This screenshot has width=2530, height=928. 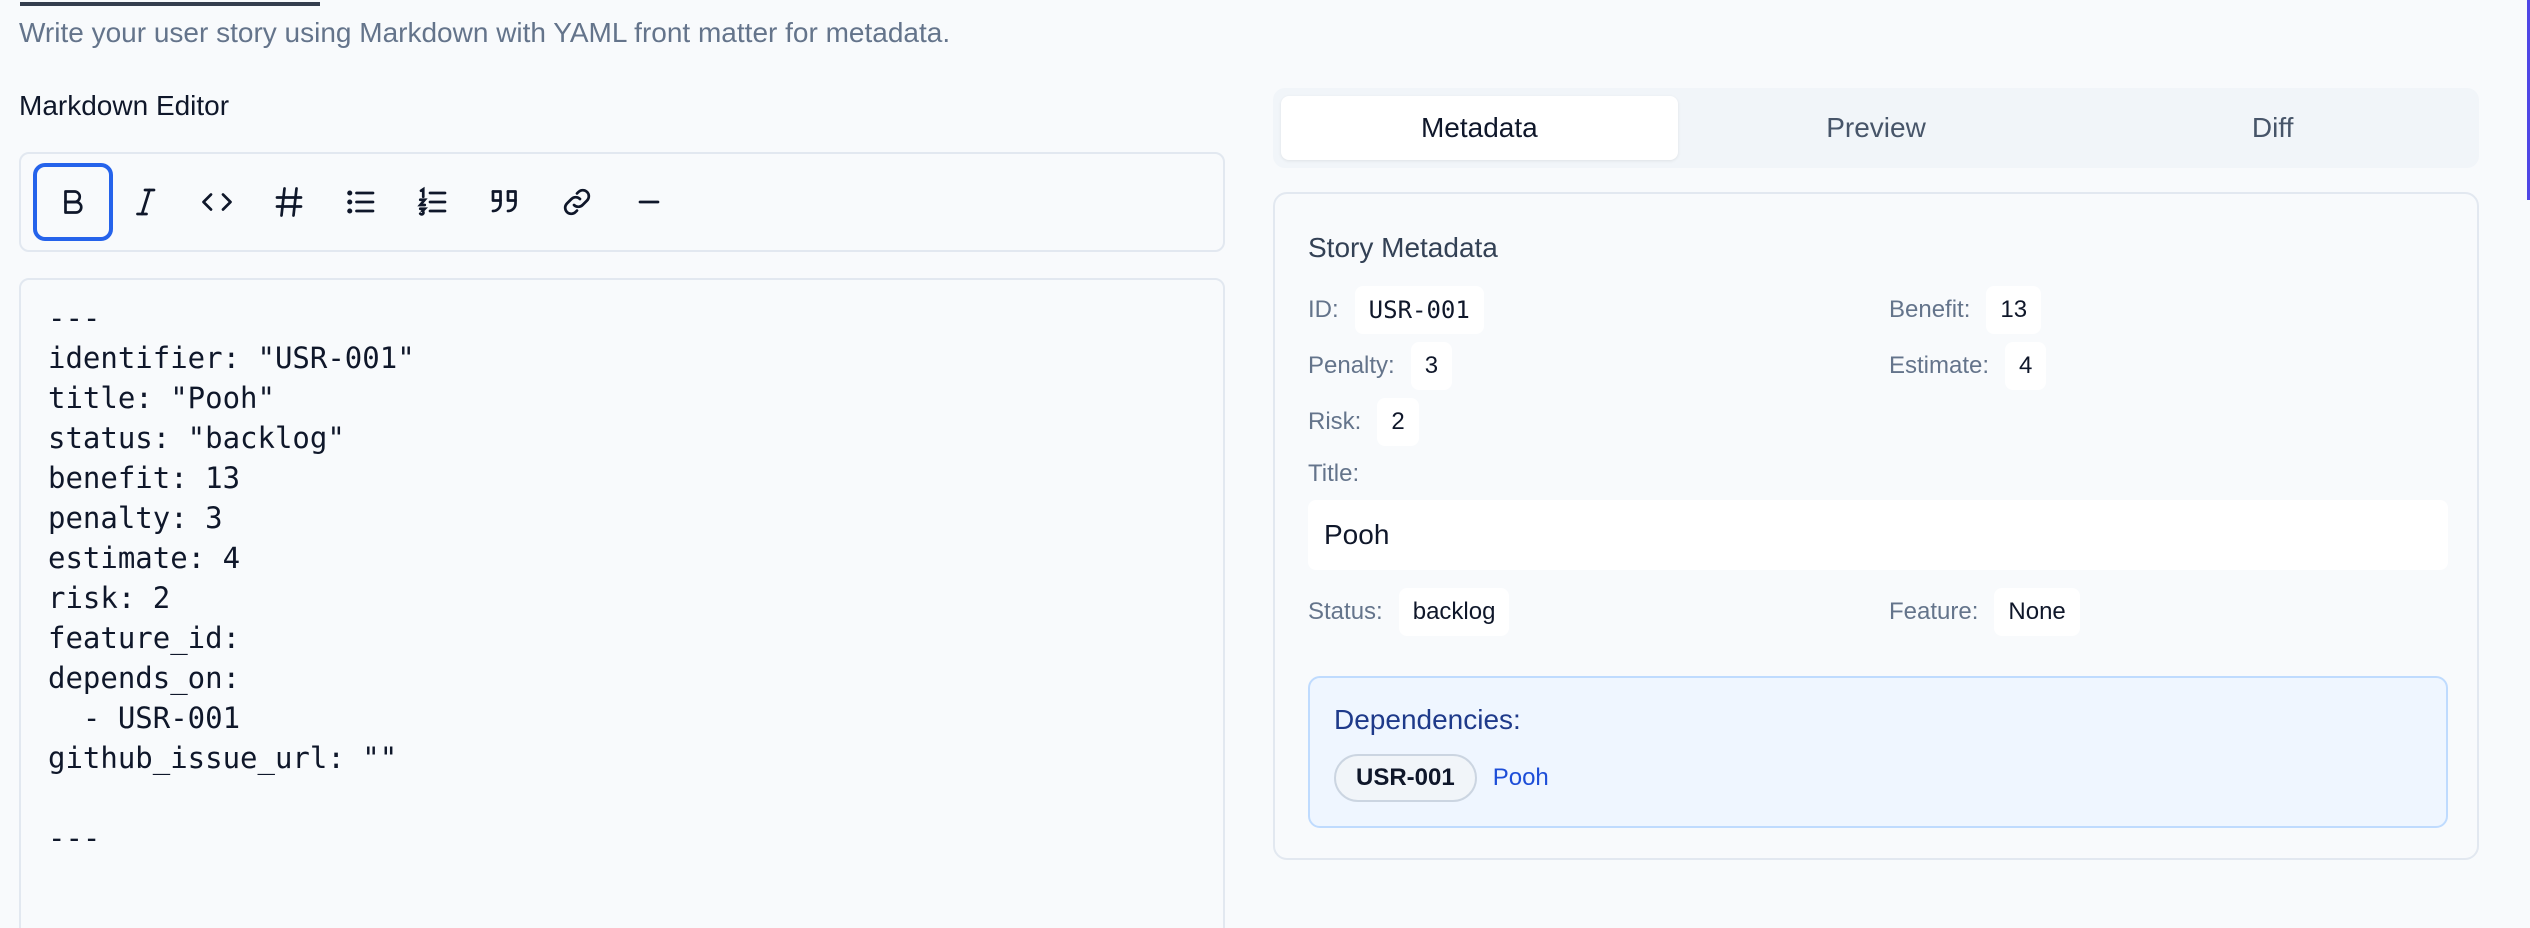 I want to click on estimate-value: 4, so click(x=2026, y=366).